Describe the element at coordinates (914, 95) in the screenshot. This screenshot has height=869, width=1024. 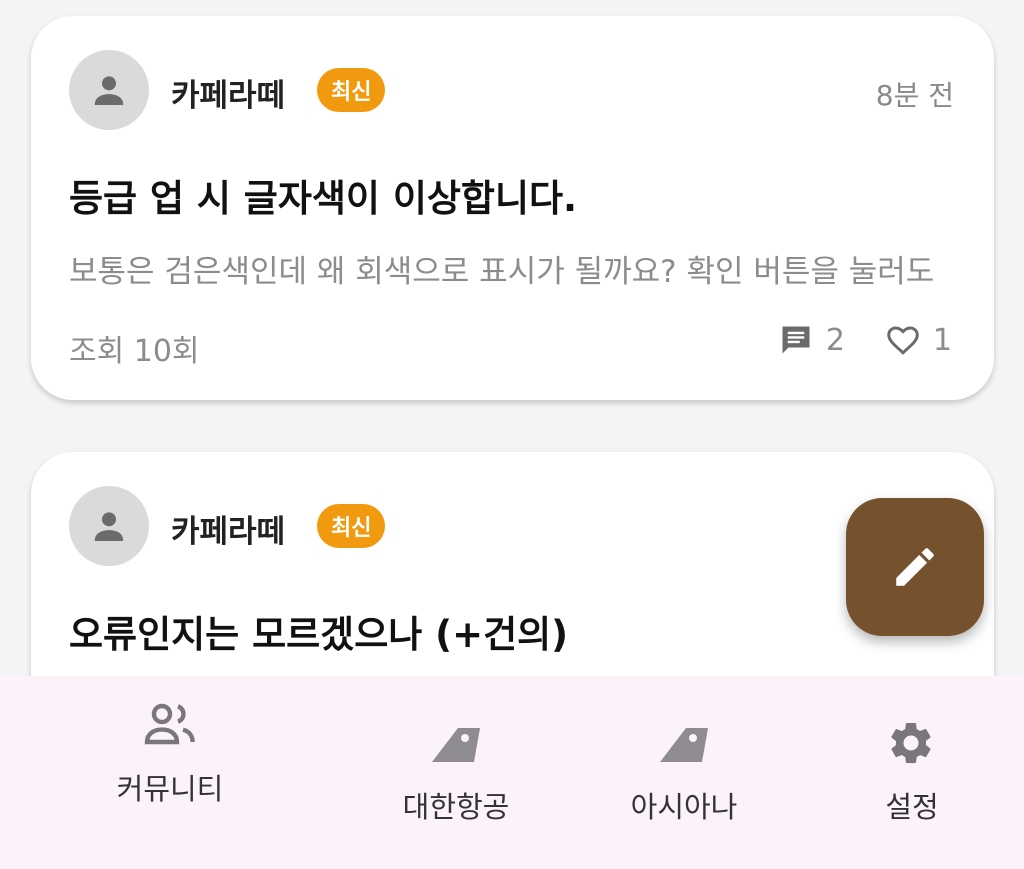
I see `post-time: 8분 전` at that location.